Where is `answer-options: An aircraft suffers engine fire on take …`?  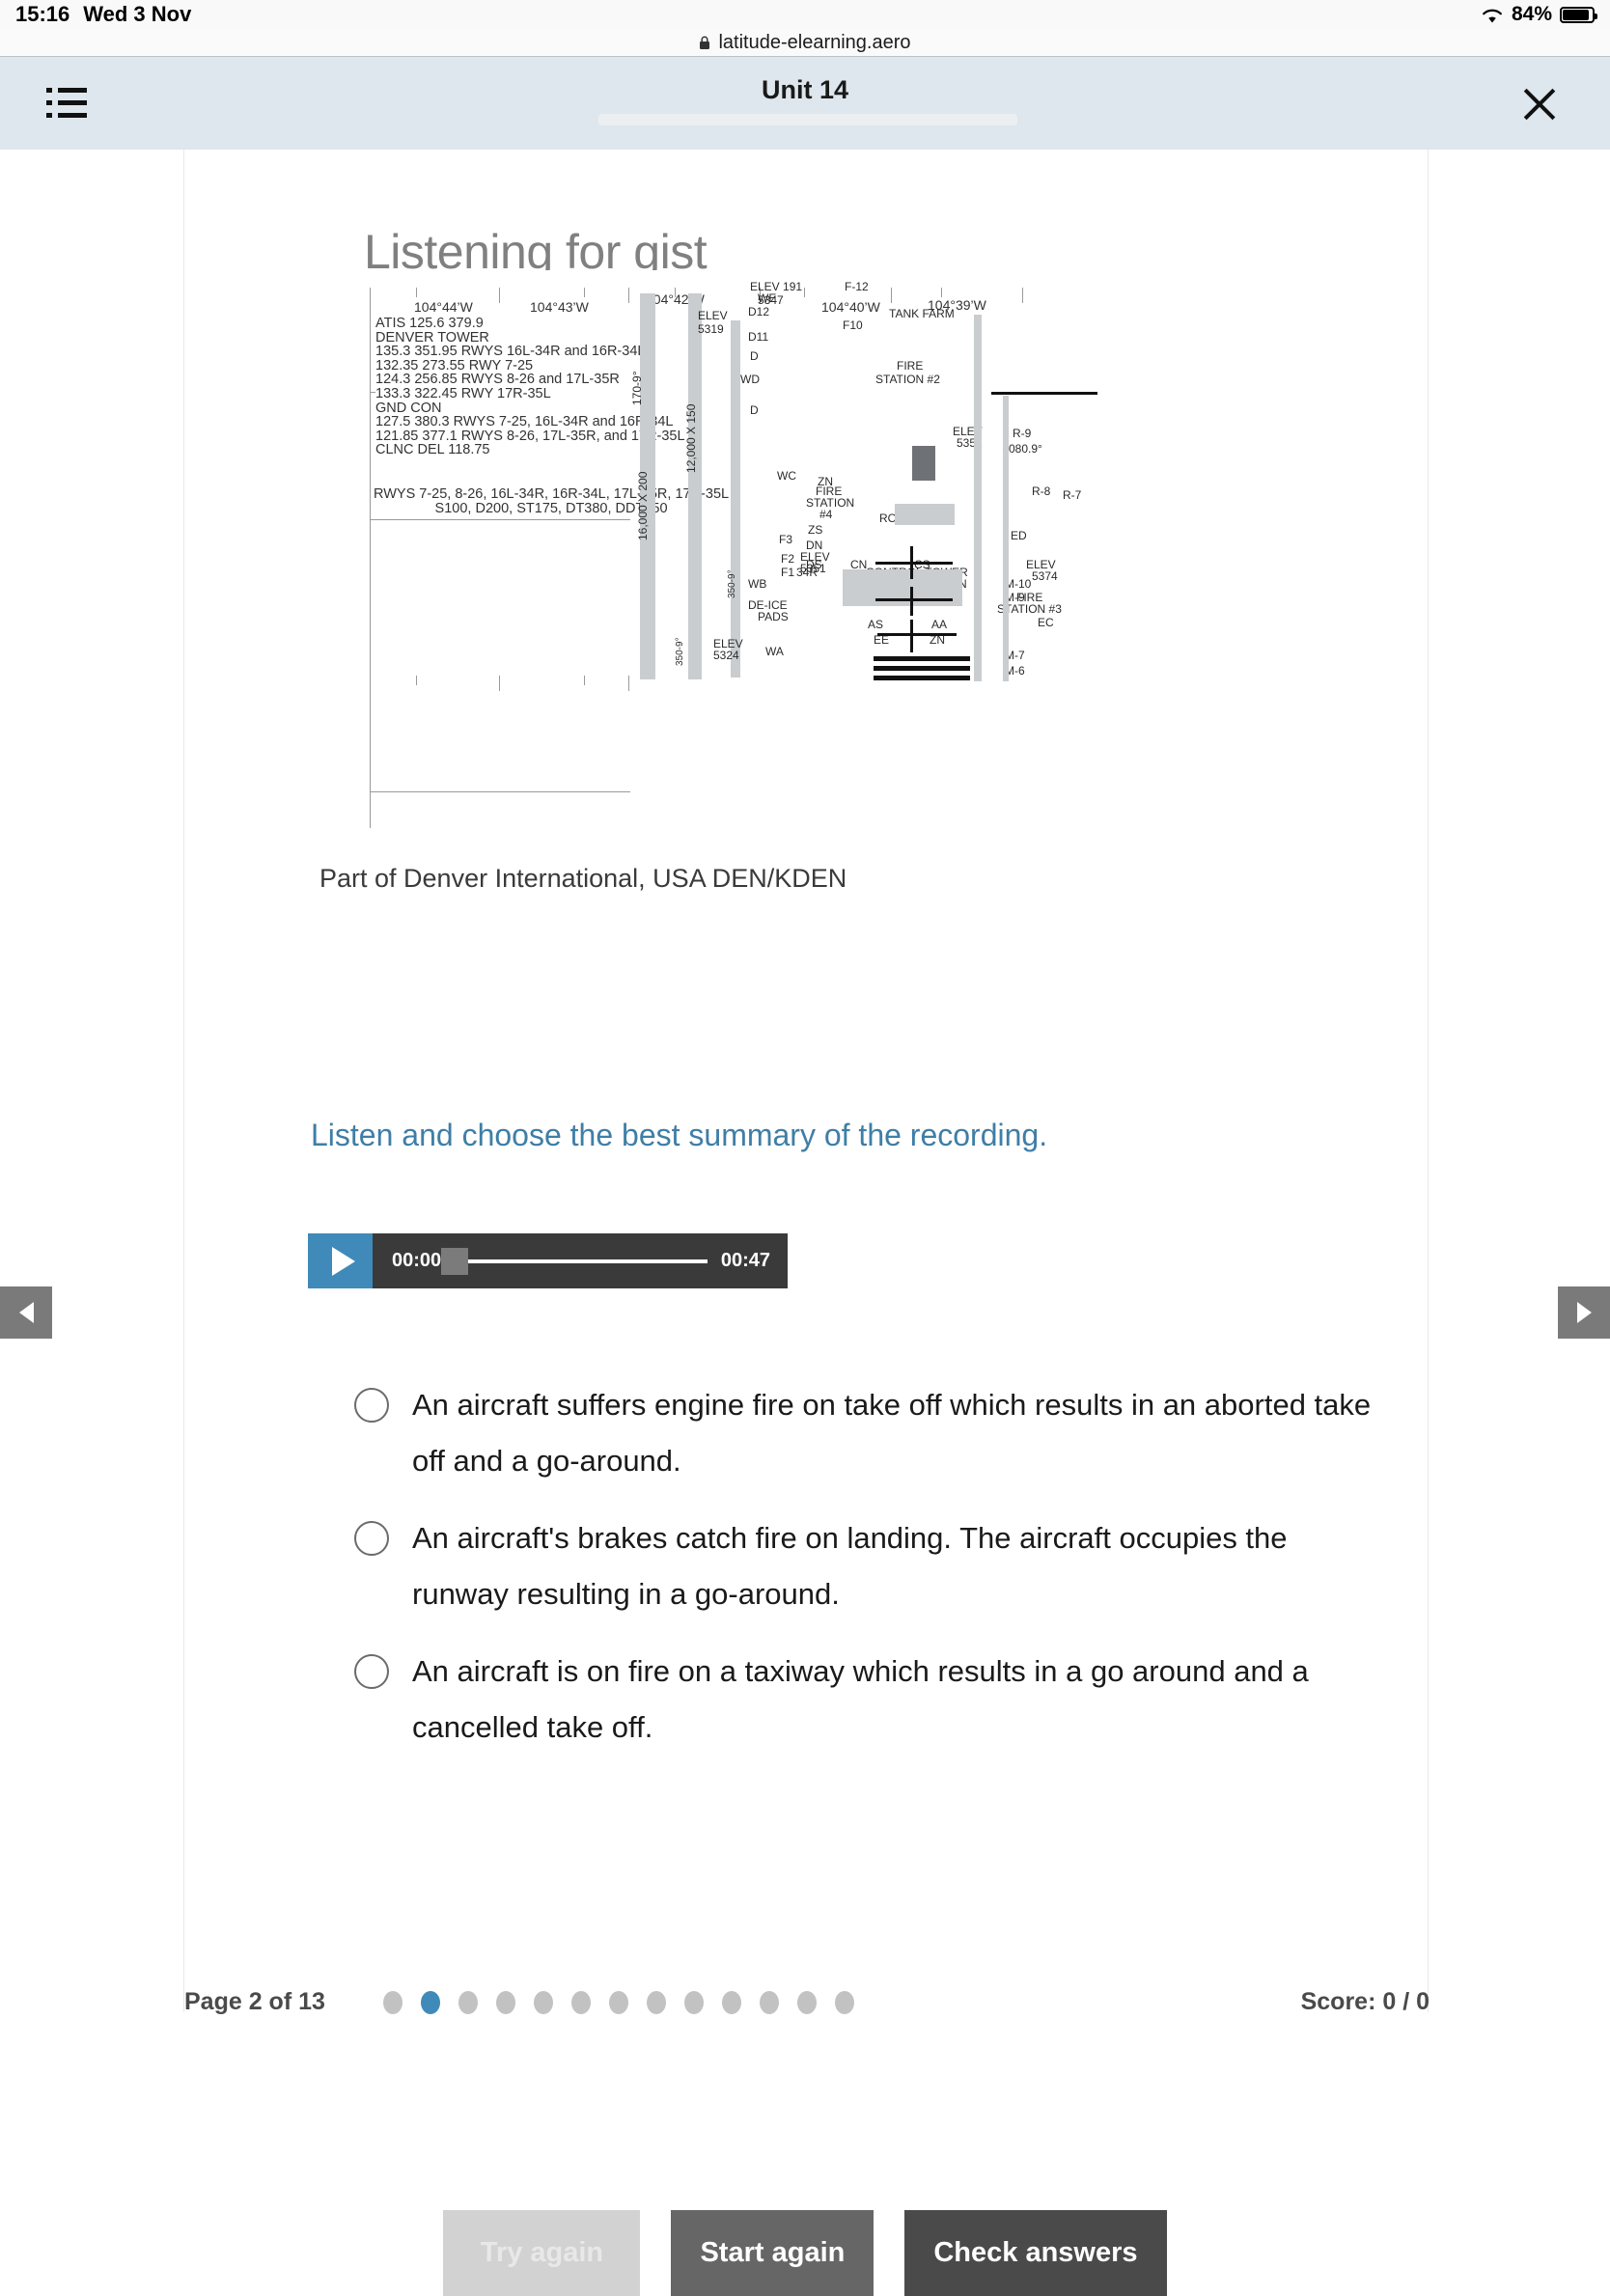 answer-options: An aircraft suffers engine fire on take … is located at coordinates (866, 1577).